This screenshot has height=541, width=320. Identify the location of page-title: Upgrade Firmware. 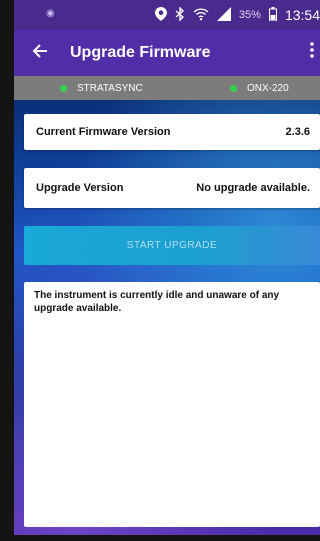
(140, 52).